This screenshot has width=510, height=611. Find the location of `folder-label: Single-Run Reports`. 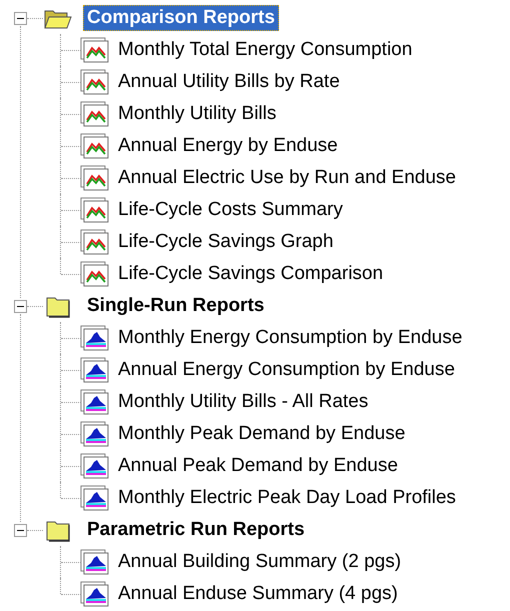

folder-label: Single-Run Reports is located at coordinates (175, 306).